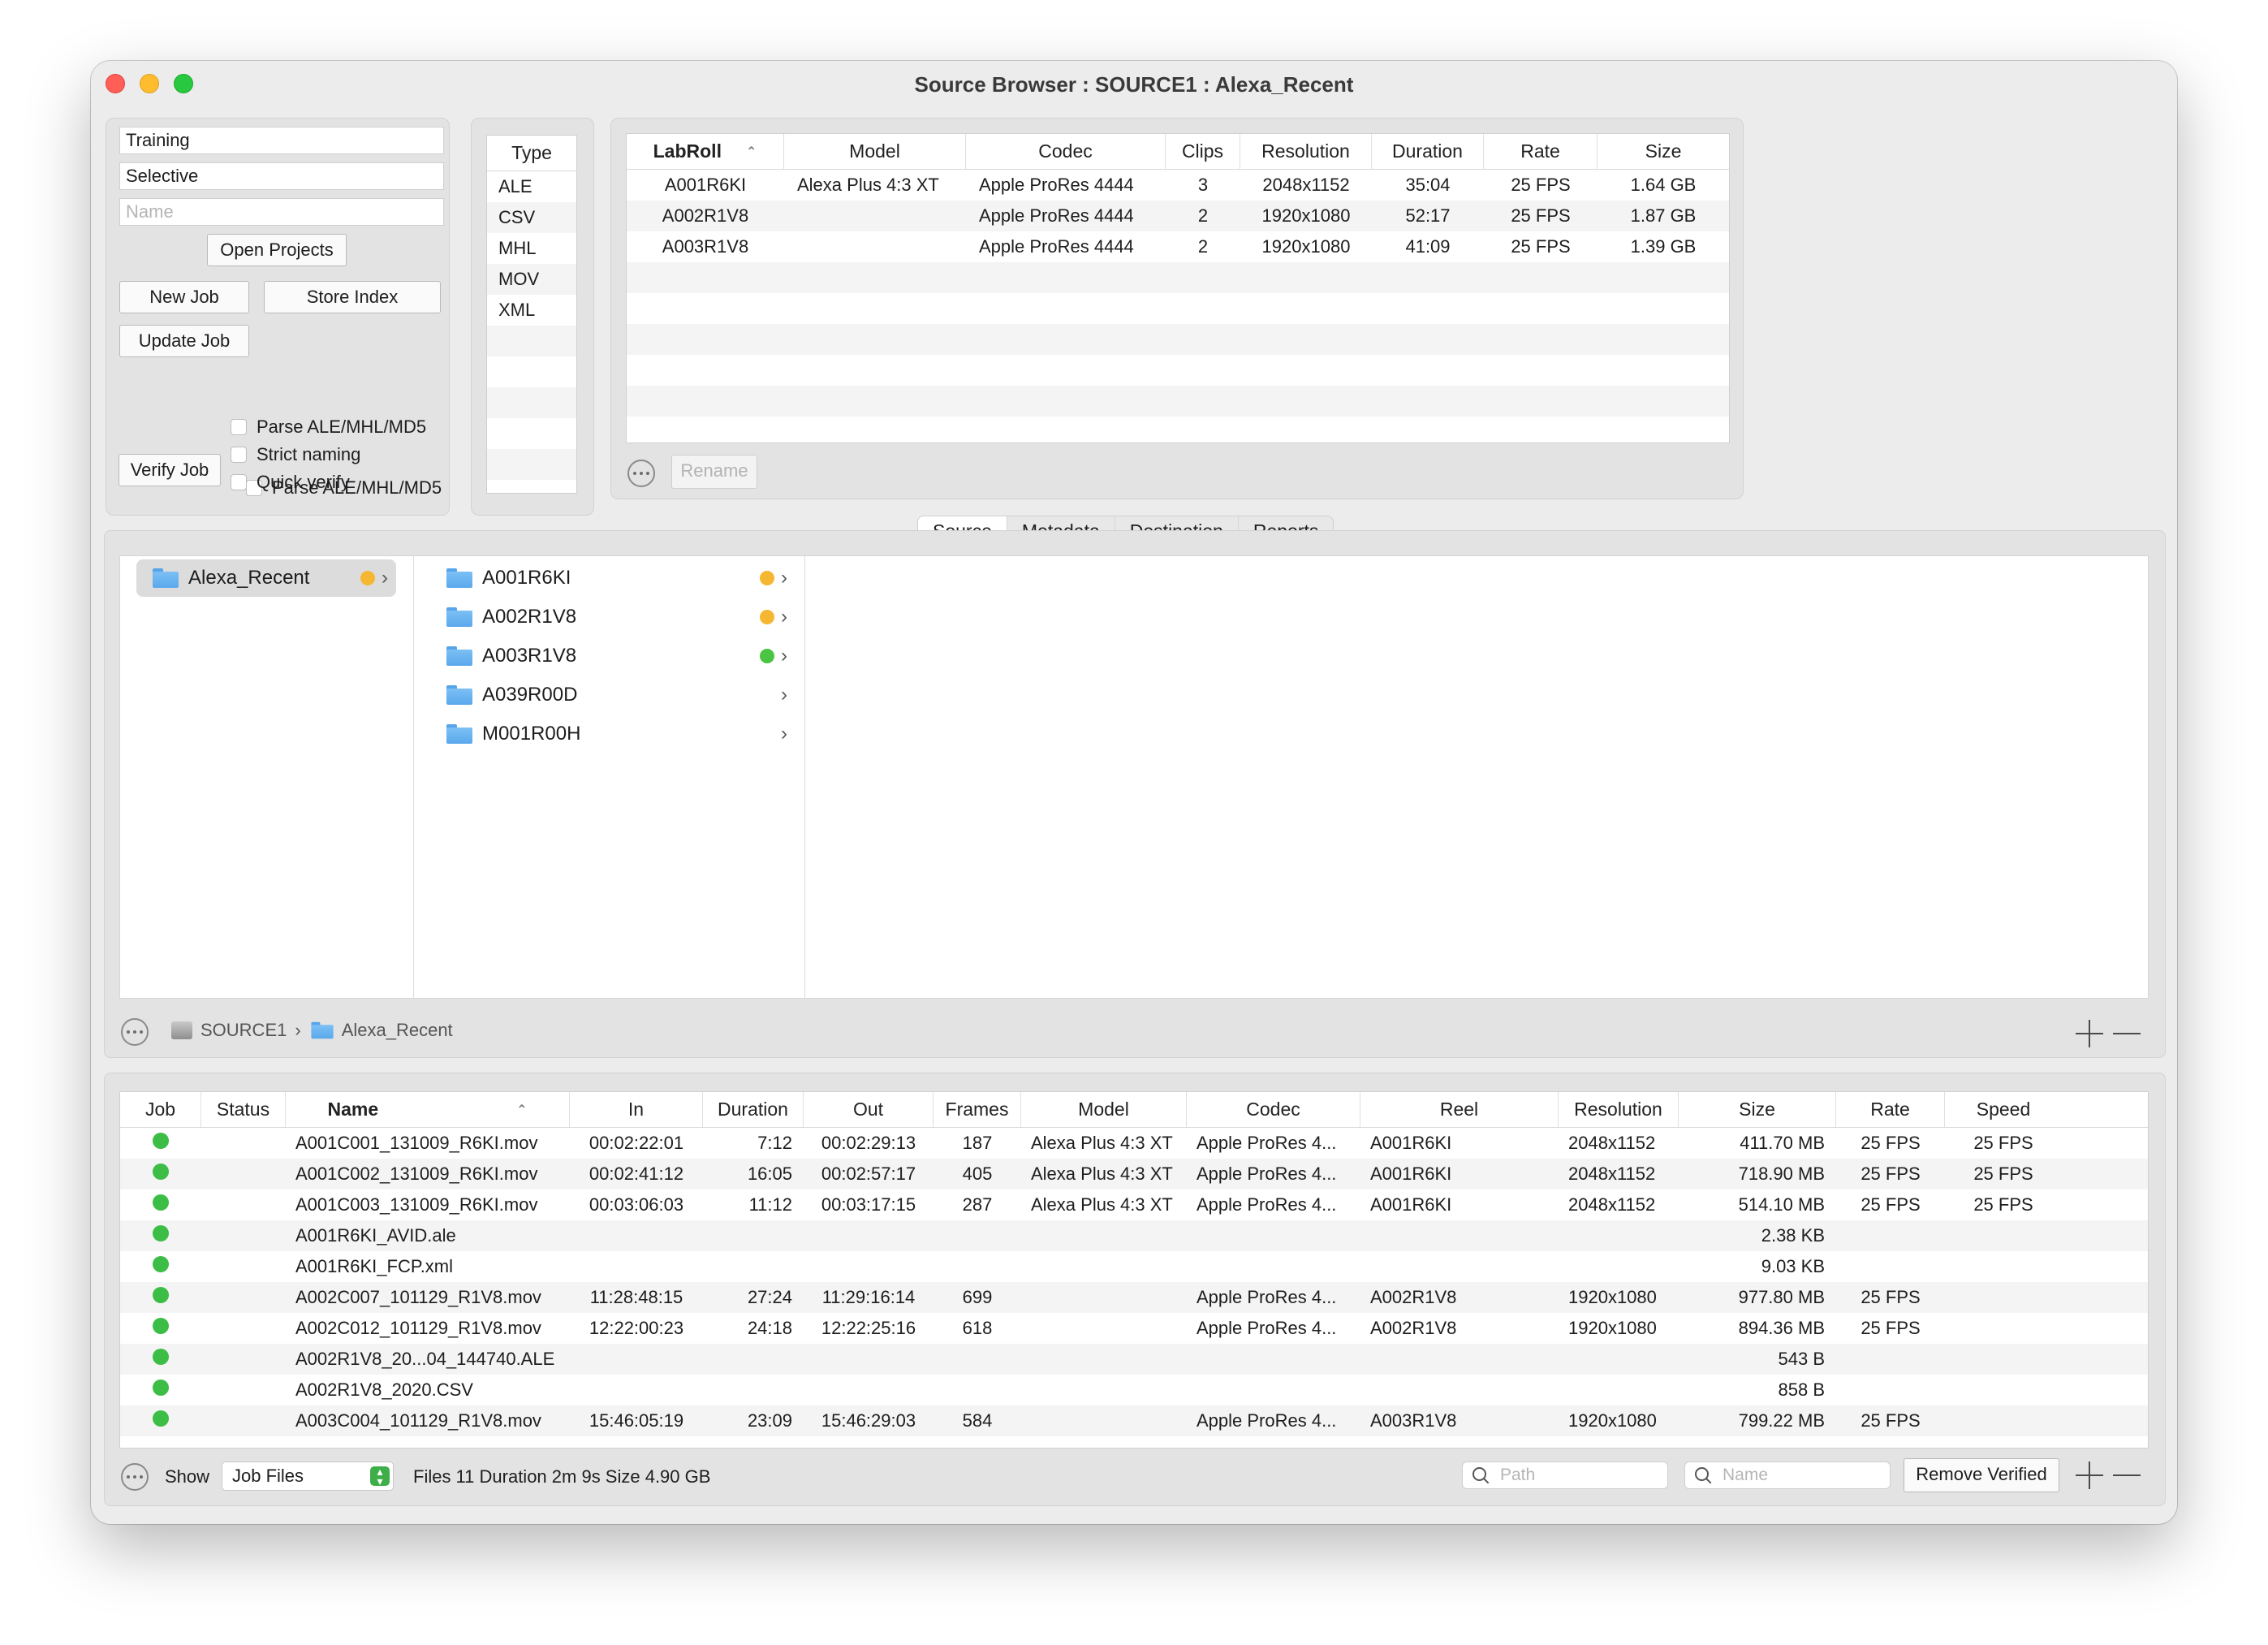 The width and height of the screenshot is (2268, 1645). I want to click on path-search-field: Path, so click(1565, 1475).